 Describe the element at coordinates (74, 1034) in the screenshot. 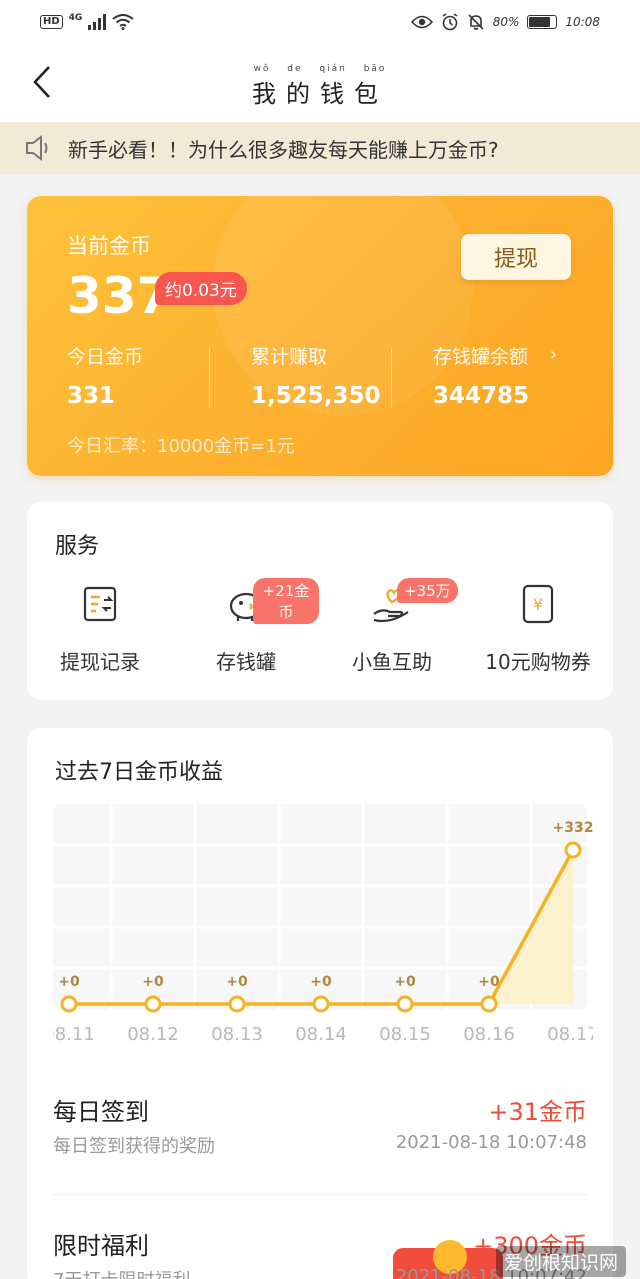

I see `chart-x-tick: 08.11` at that location.